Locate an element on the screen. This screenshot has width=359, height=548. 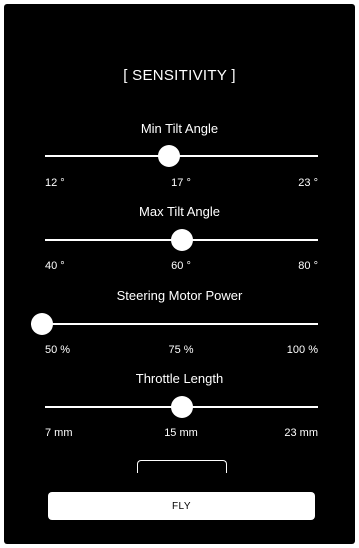
max-tilt-angle-tick-mid: 60 ° is located at coordinates (181, 266).